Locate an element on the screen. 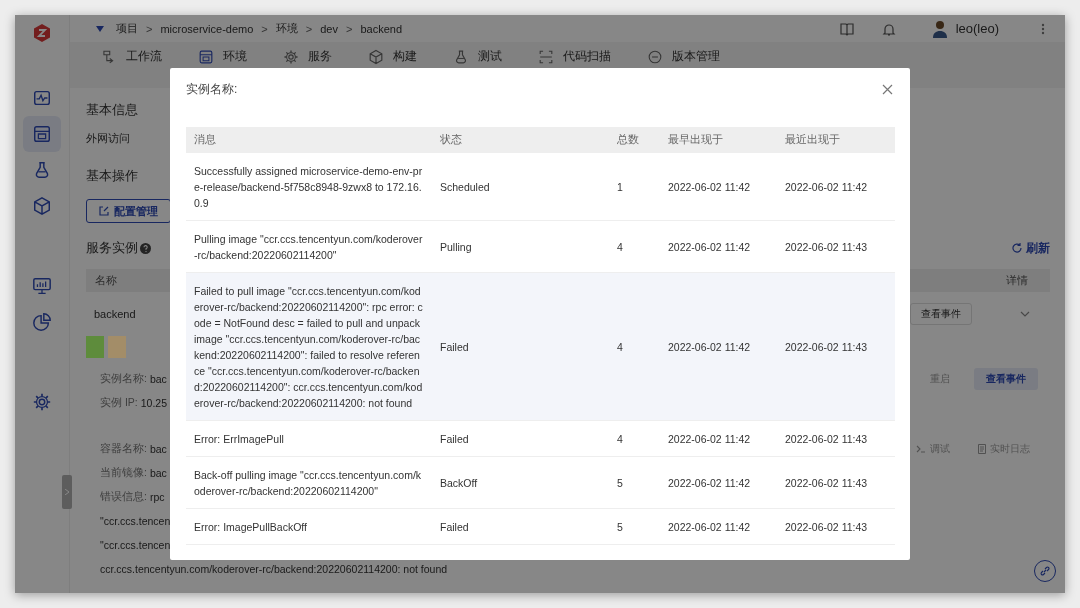 This screenshot has height=608, width=1080. monitor-icon is located at coordinates (42, 286).